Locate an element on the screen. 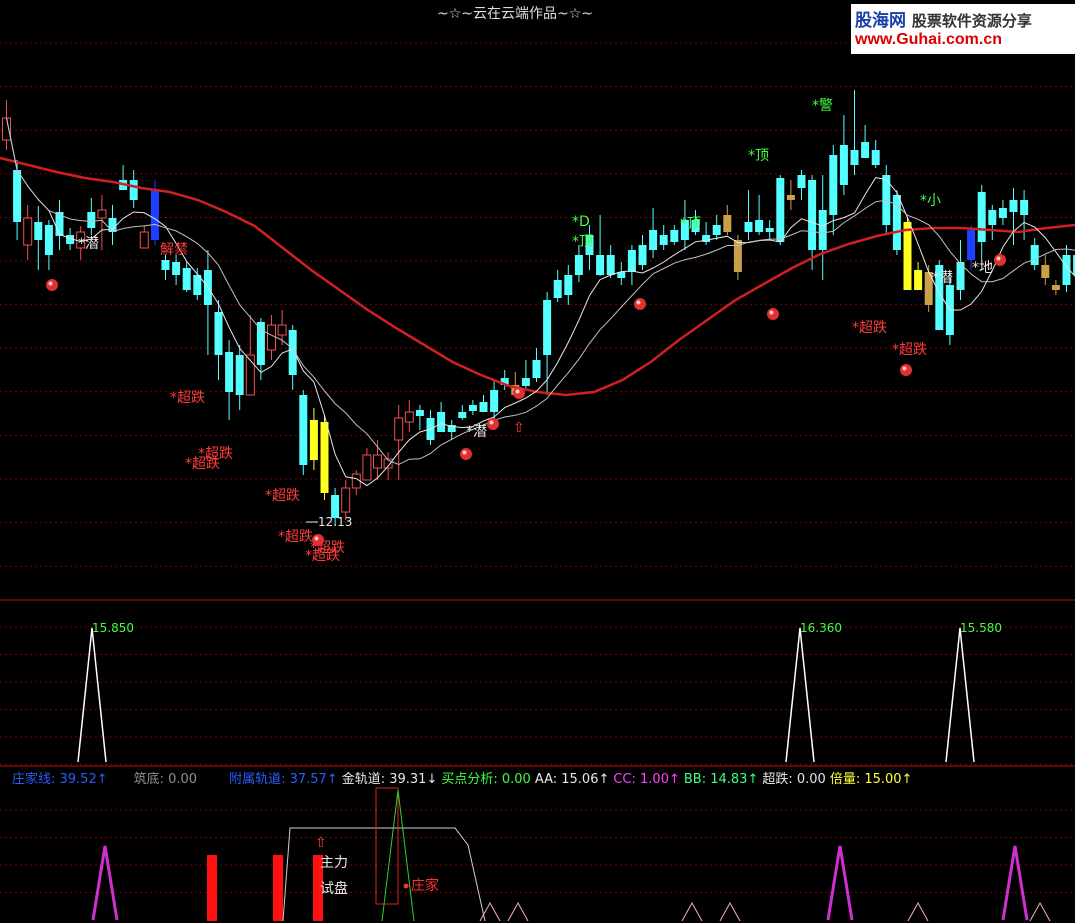  stat-item: 庄家线: 39.52↑ is located at coordinates (60, 779).